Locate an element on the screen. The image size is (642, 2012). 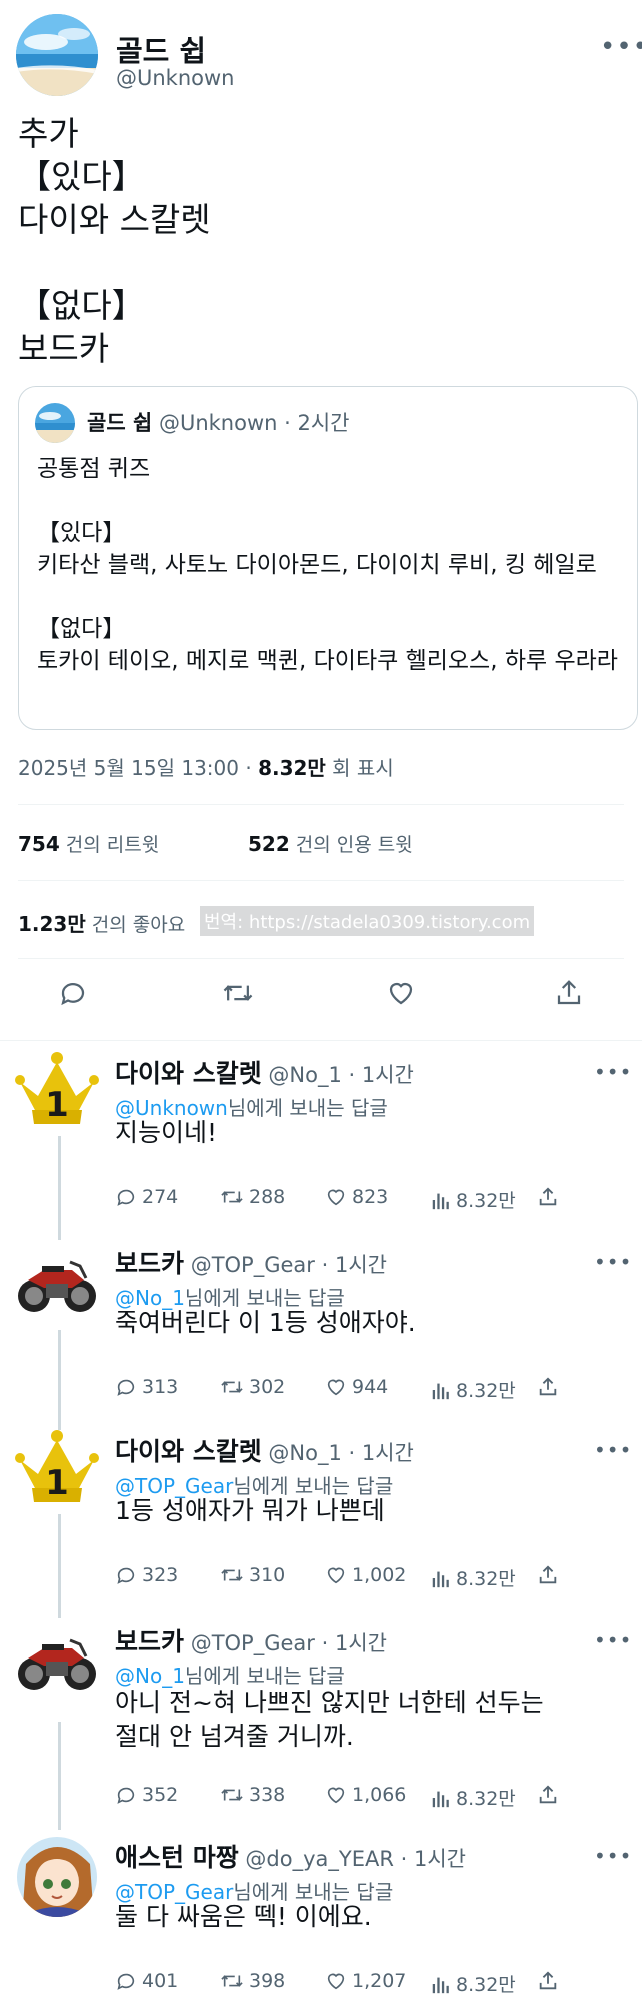
heart-icon: 1,207 is located at coordinates (365, 1981).